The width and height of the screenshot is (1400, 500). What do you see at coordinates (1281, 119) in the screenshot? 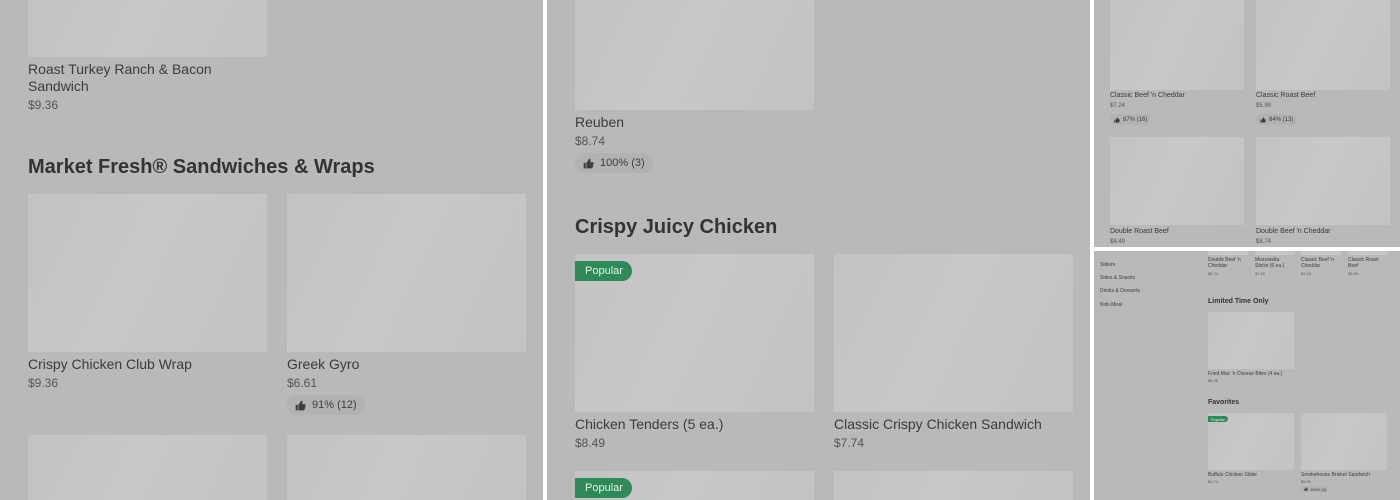
I see `rating-text: 84% (13)` at bounding box center [1281, 119].